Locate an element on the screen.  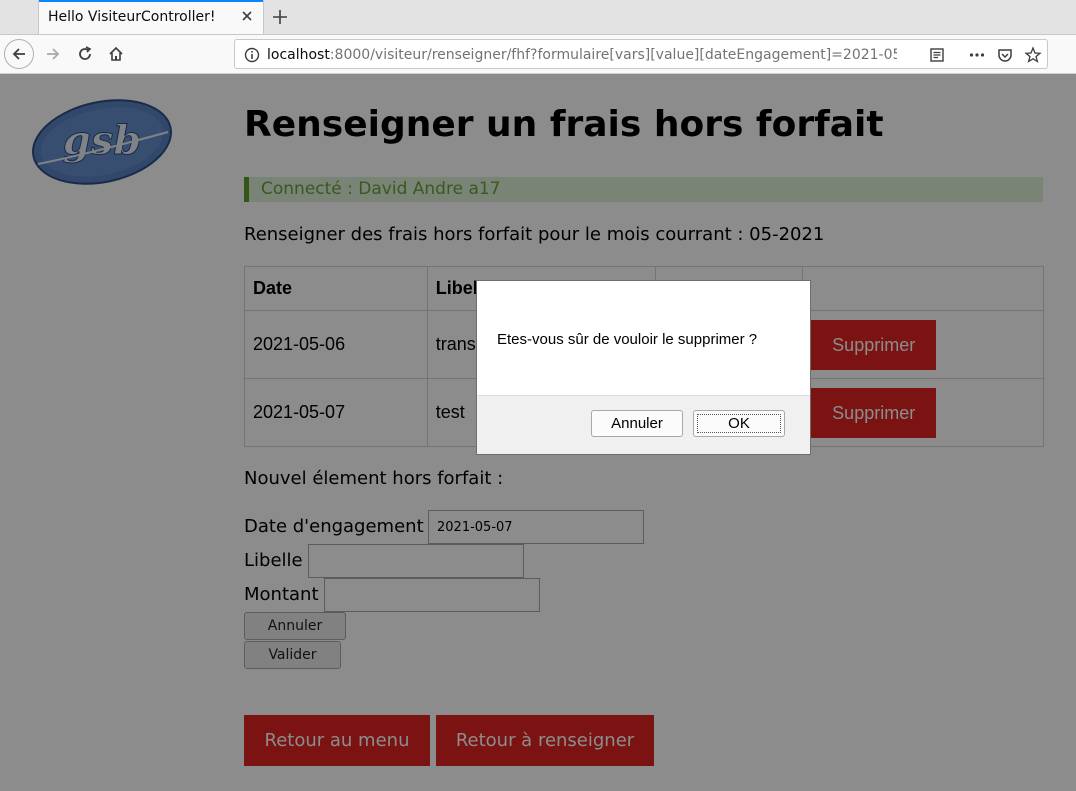
reload-icon is located at coordinates (85, 54).